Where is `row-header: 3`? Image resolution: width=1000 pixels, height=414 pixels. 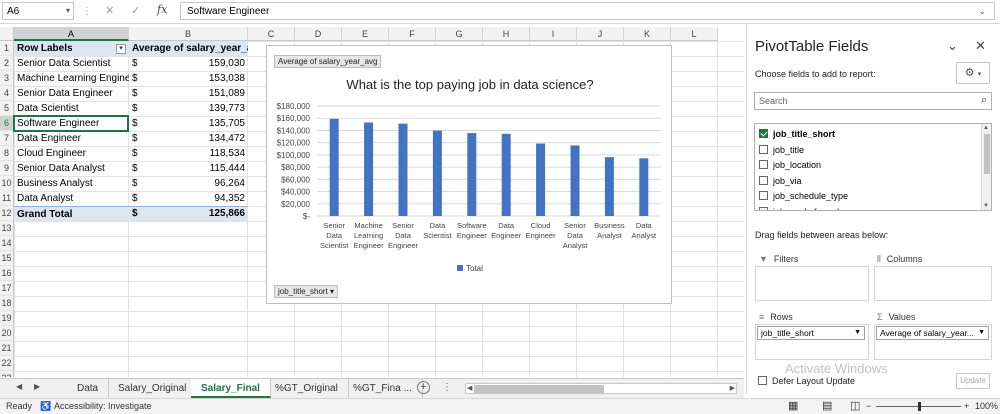
row-header: 3 is located at coordinates (7, 78).